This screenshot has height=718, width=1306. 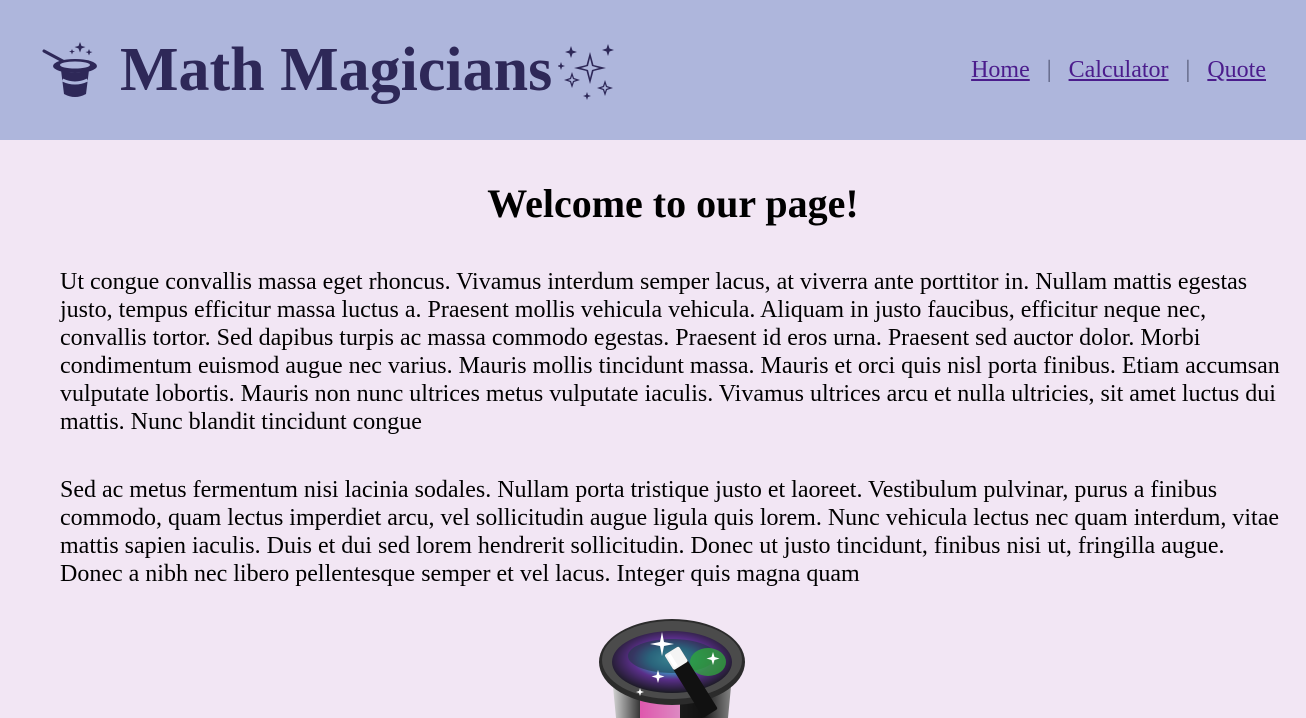 I want to click on nav-link-home: Home, so click(x=1000, y=70).